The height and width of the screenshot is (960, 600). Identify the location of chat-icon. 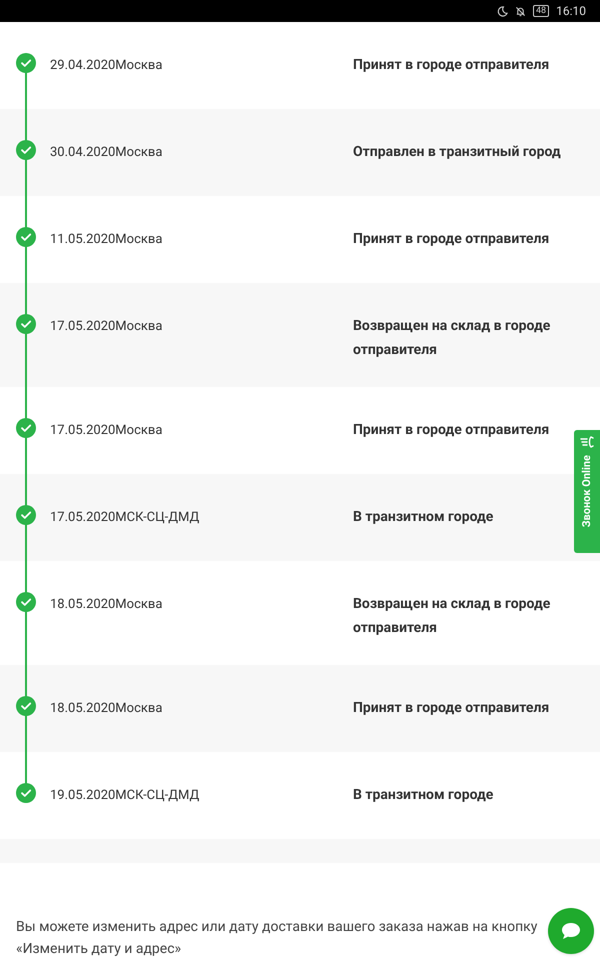
(571, 931).